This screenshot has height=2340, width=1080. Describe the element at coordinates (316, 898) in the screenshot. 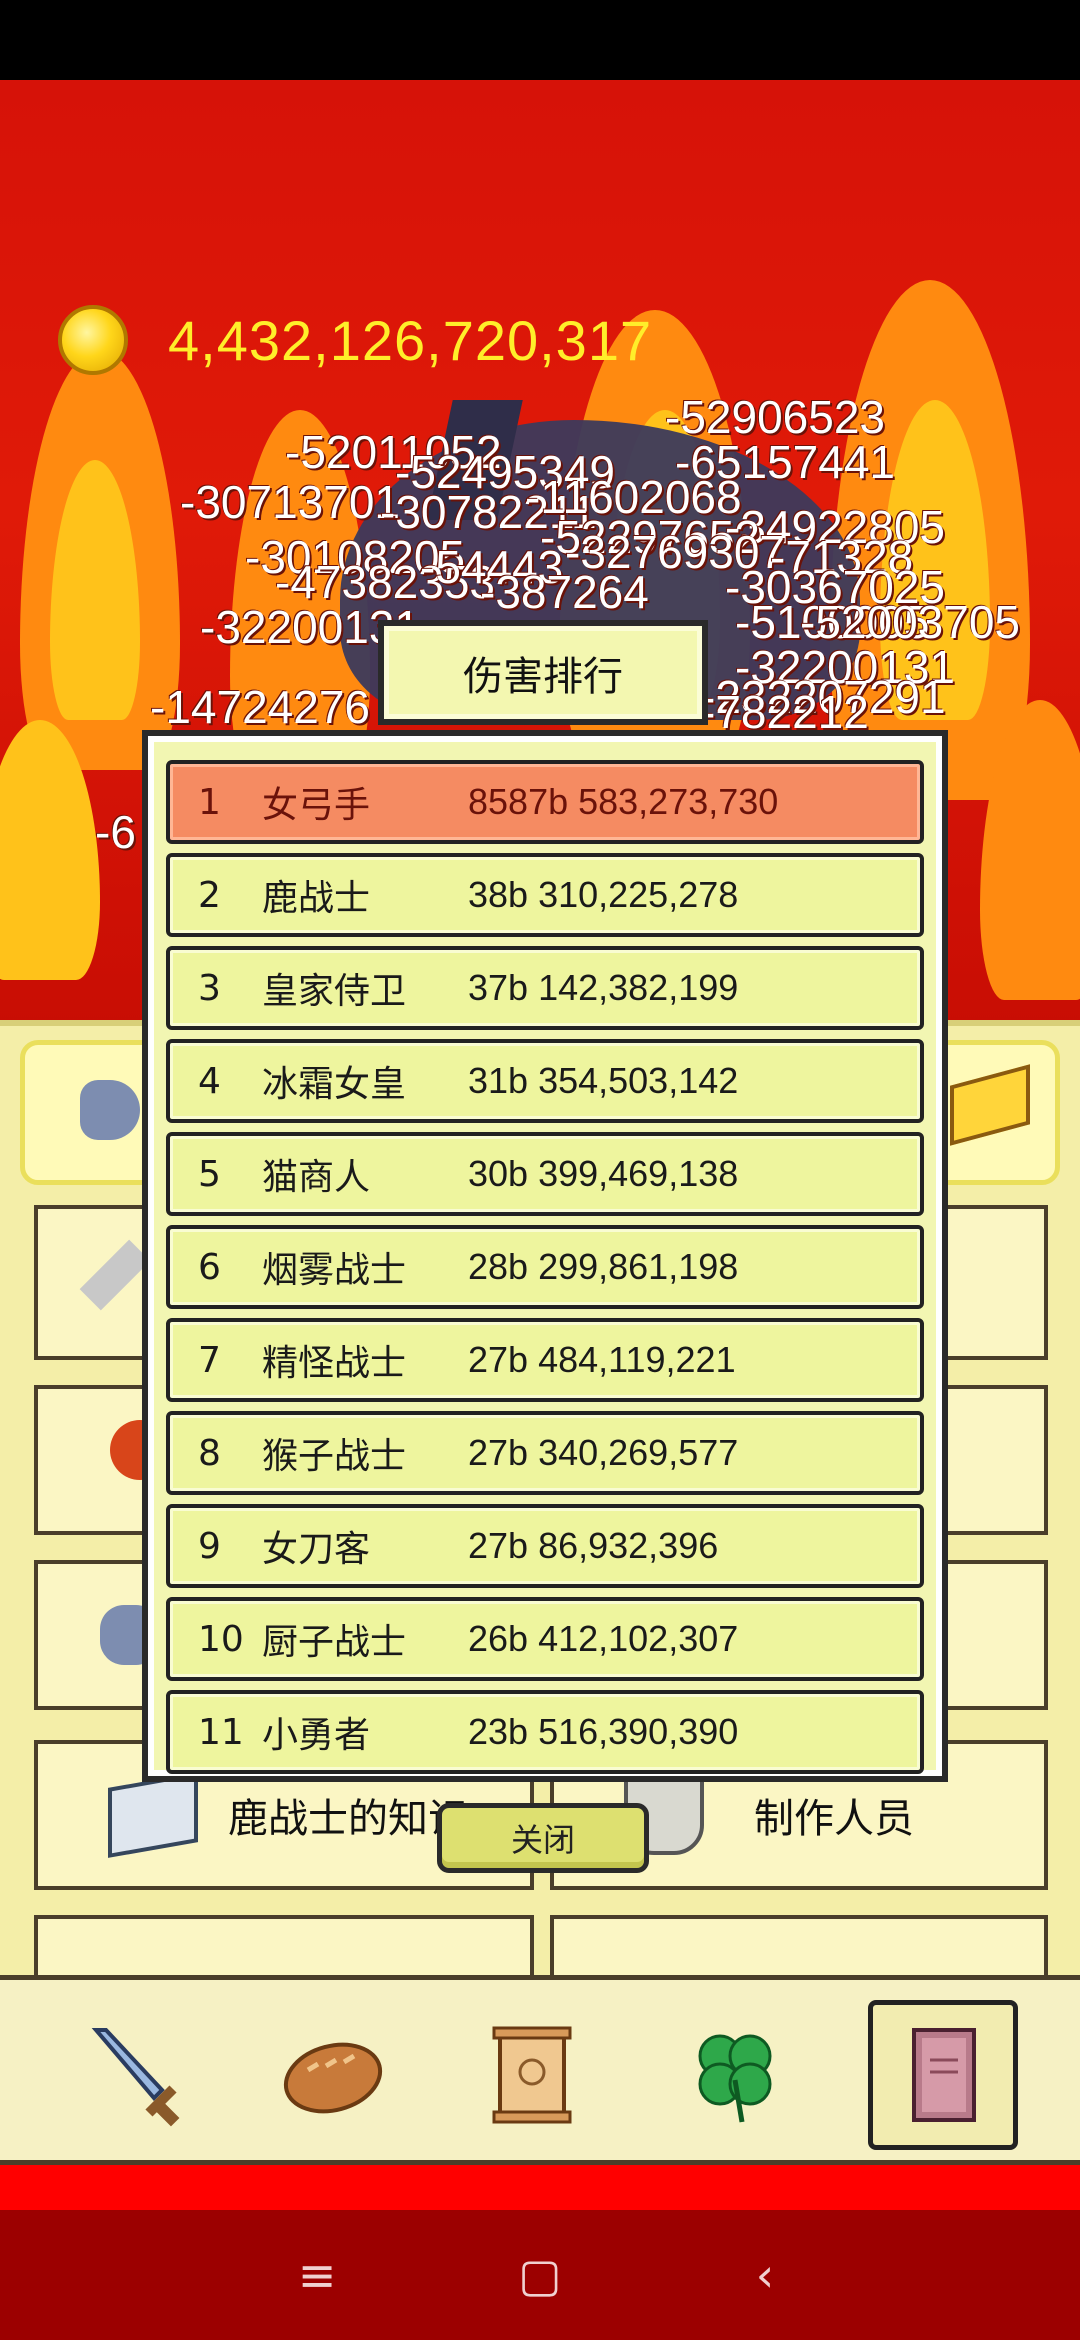

I see `hero-name: 鹿战士` at that location.